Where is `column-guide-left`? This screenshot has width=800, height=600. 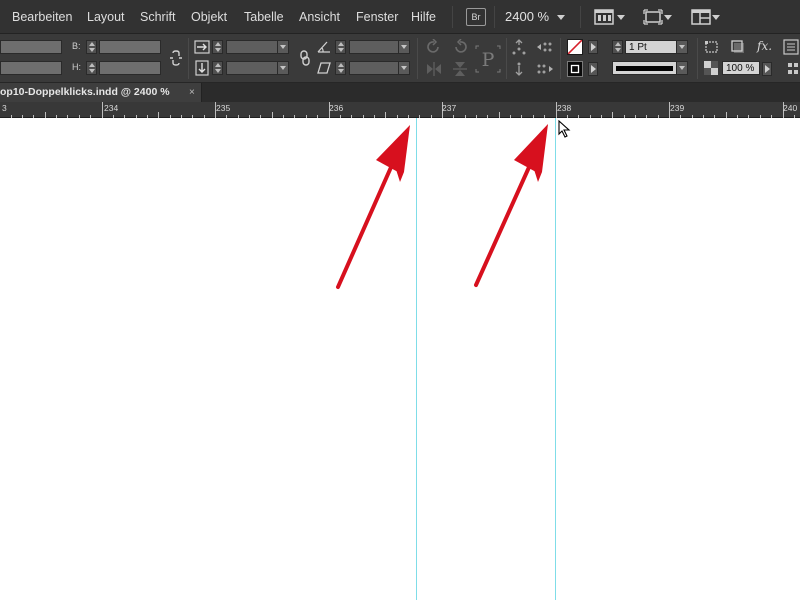 column-guide-left is located at coordinates (416, 359).